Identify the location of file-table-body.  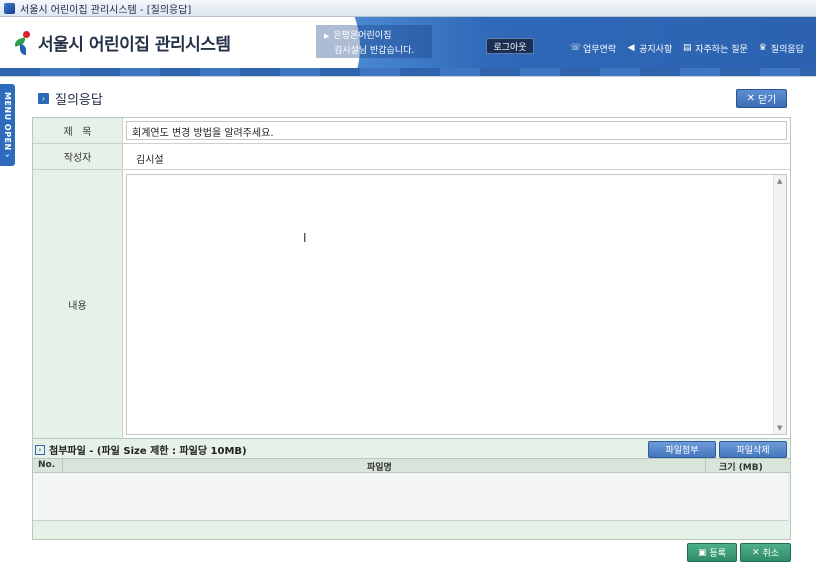
(410, 497).